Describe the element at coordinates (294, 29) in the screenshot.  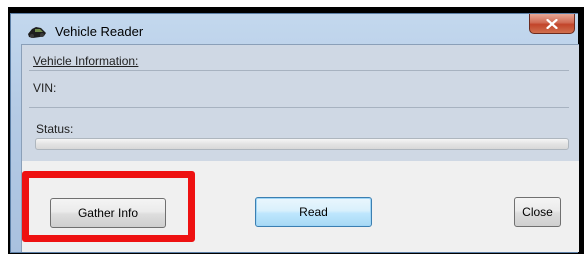
I see `title-bar: Vehicle Reader` at that location.